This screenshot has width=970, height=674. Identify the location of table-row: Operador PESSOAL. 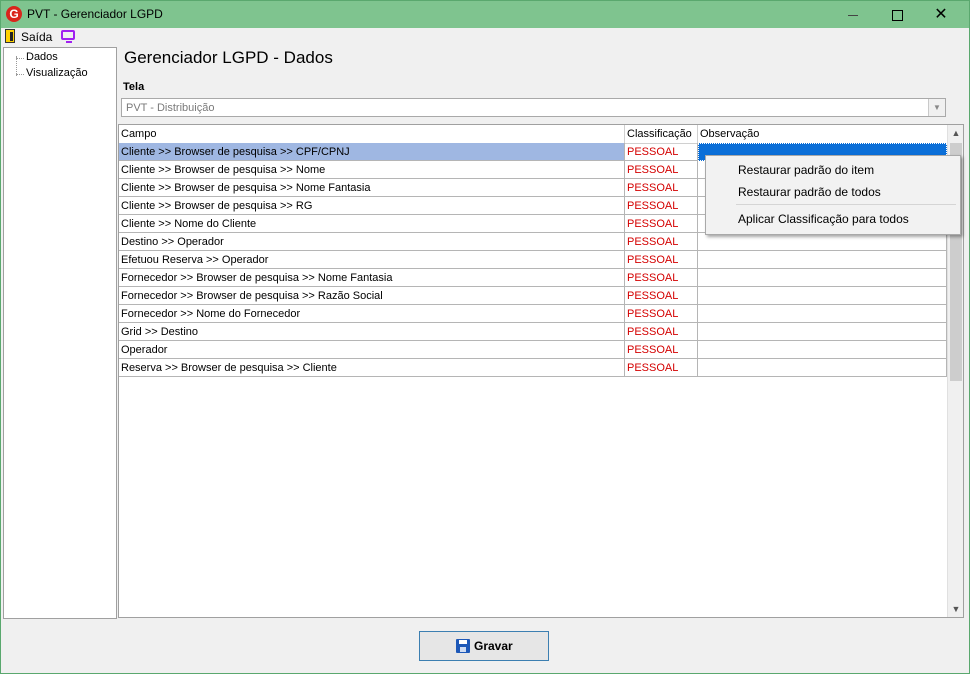
(533, 350).